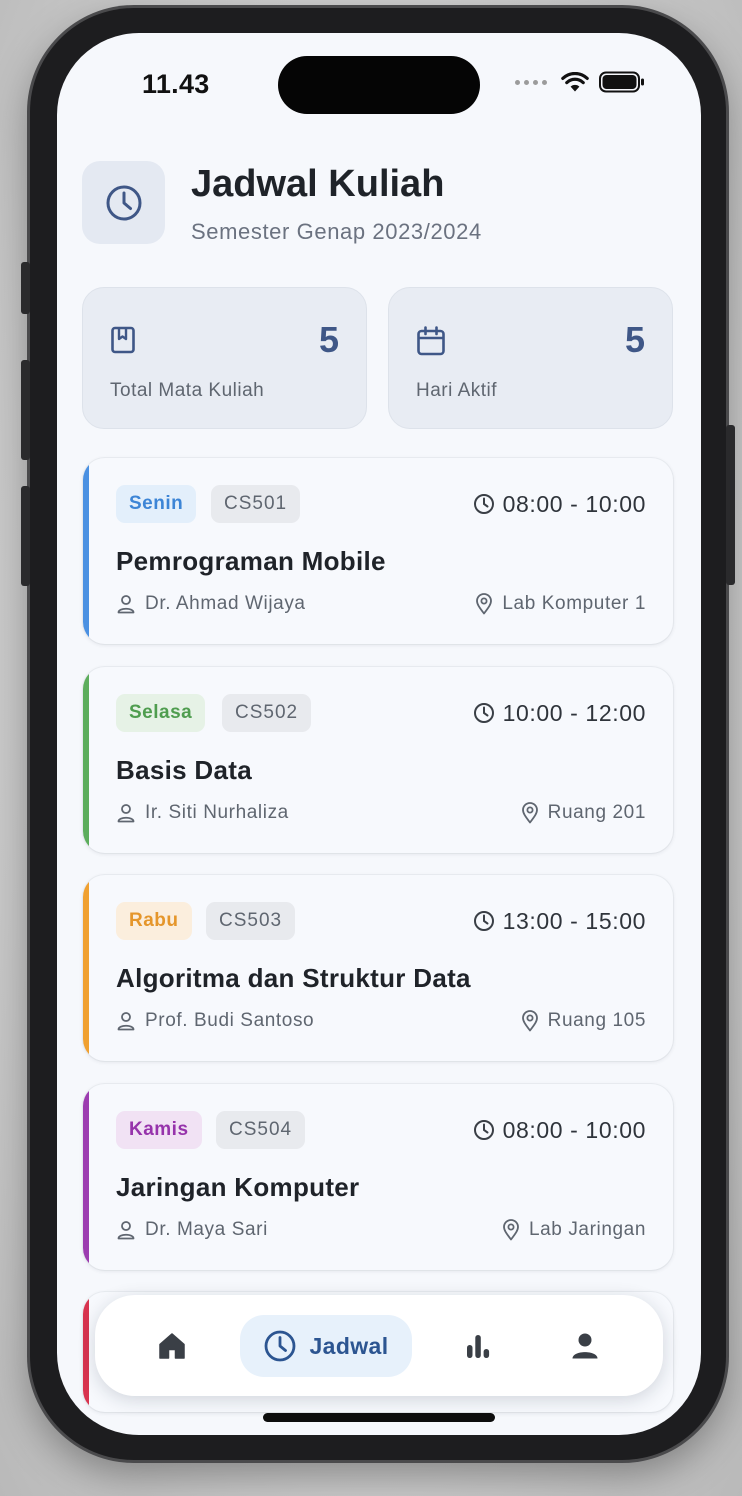 The image size is (742, 1496). Describe the element at coordinates (217, 812) in the screenshot. I see `lecturer-name: Ir. Siti Nurhaliza` at that location.